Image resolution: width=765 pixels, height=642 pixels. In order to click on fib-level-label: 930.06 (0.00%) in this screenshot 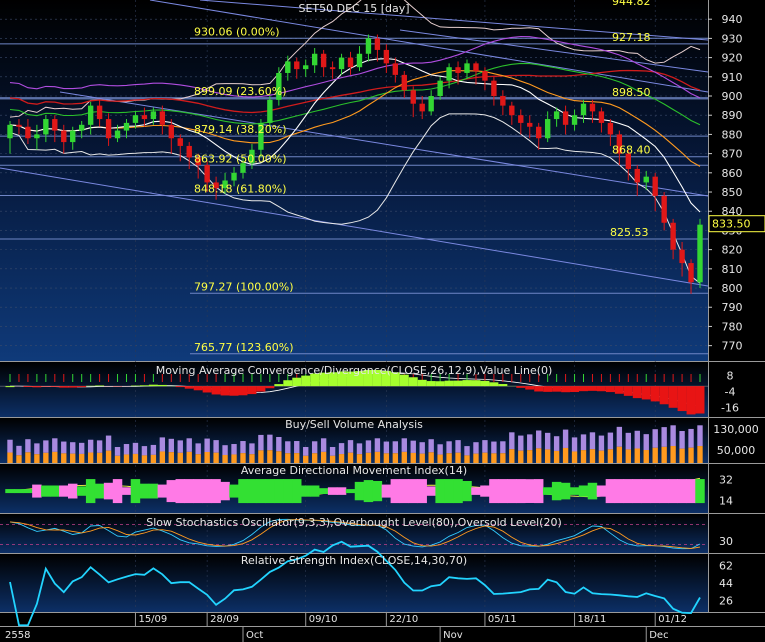, I will do `click(237, 31)`.